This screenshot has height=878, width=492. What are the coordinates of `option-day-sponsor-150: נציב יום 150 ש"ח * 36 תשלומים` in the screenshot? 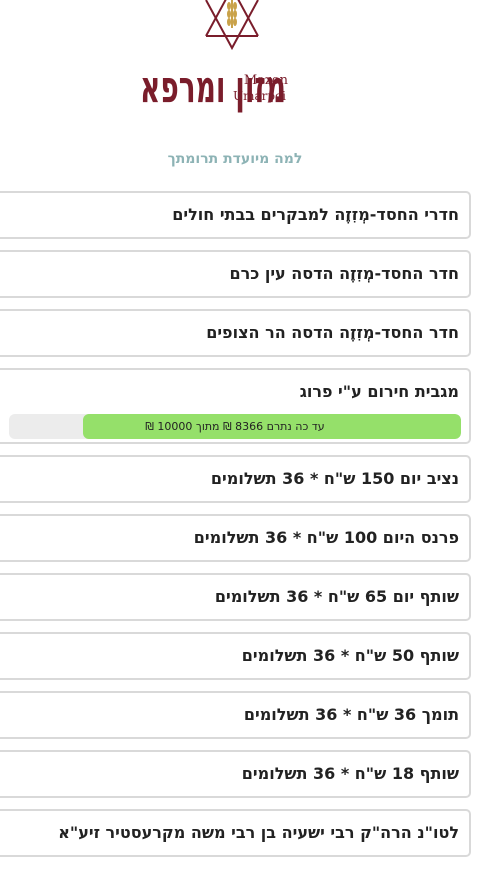 It's located at (235, 479).